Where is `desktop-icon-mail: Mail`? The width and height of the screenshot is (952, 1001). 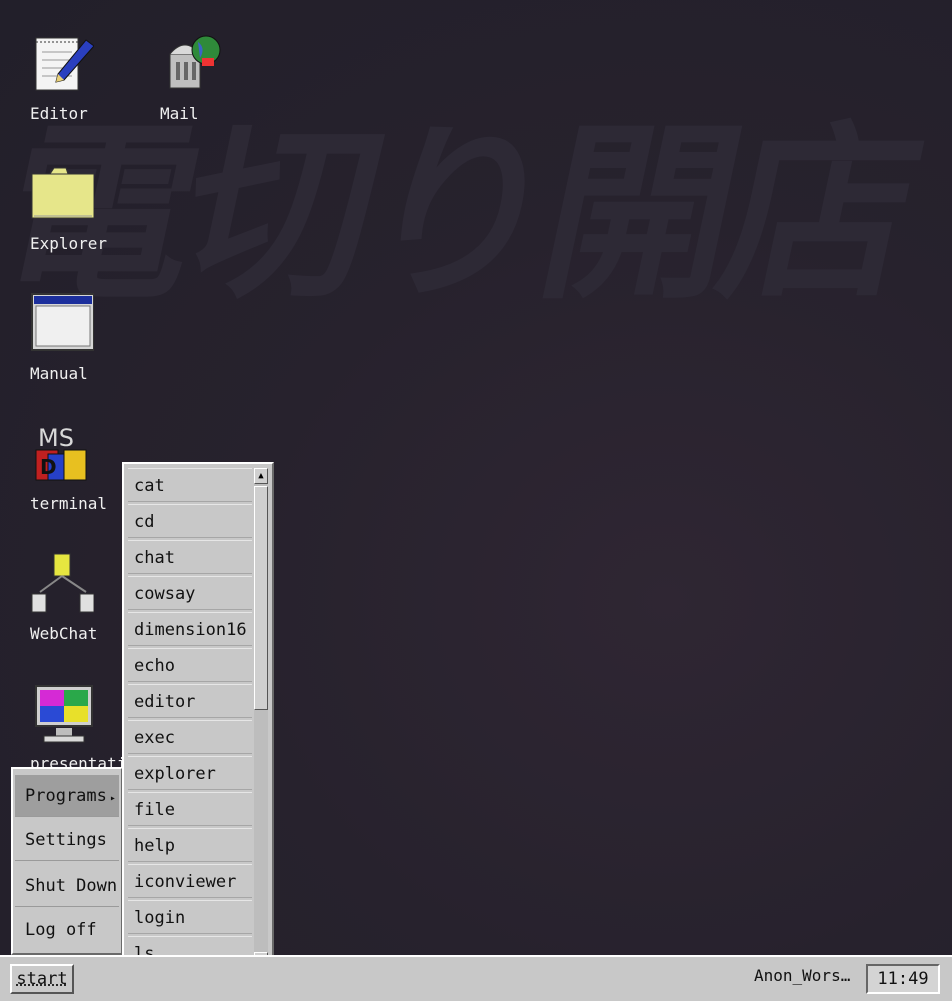 desktop-icon-mail: Mail is located at coordinates (210, 77).